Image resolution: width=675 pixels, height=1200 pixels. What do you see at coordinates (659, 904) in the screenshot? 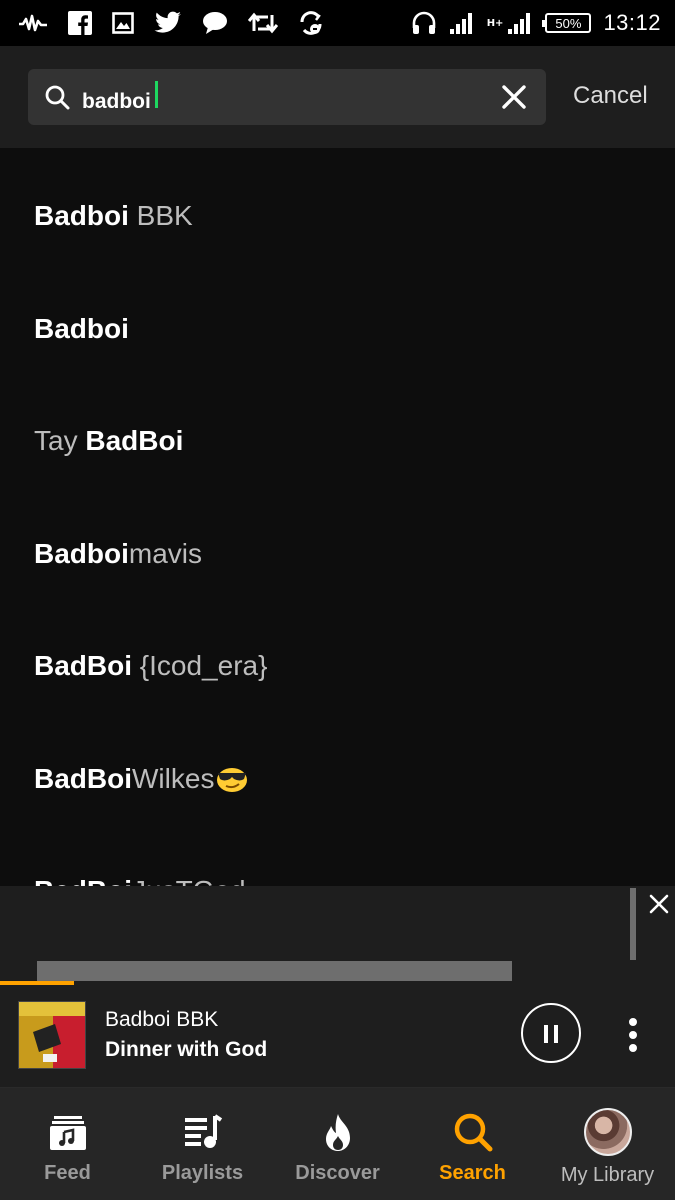
I see `close-ad-icon` at bounding box center [659, 904].